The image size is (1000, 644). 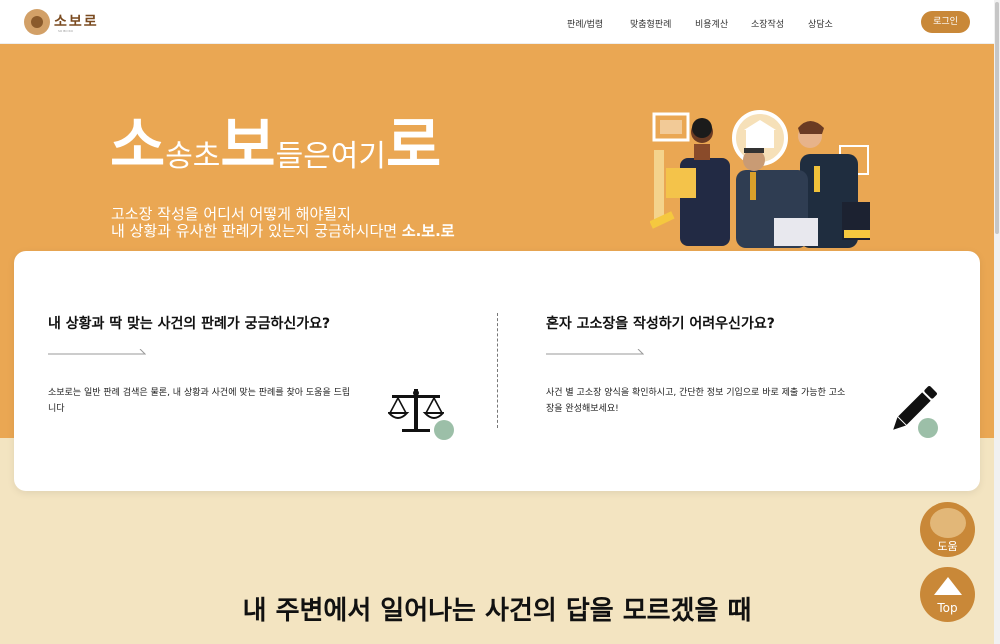 I want to click on hero-title: 소송초보들은여기로, so click(x=275, y=153).